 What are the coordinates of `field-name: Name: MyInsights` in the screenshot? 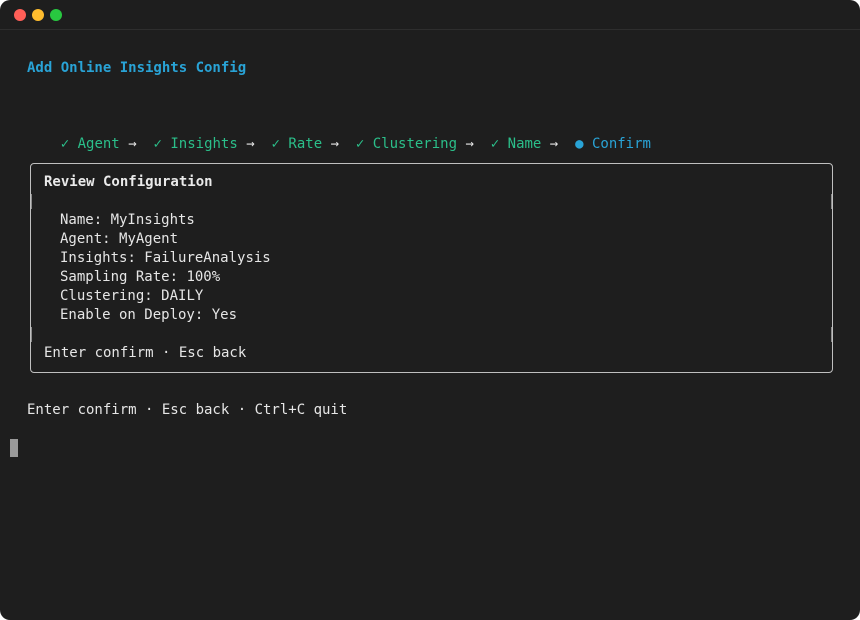 It's located at (127, 220).